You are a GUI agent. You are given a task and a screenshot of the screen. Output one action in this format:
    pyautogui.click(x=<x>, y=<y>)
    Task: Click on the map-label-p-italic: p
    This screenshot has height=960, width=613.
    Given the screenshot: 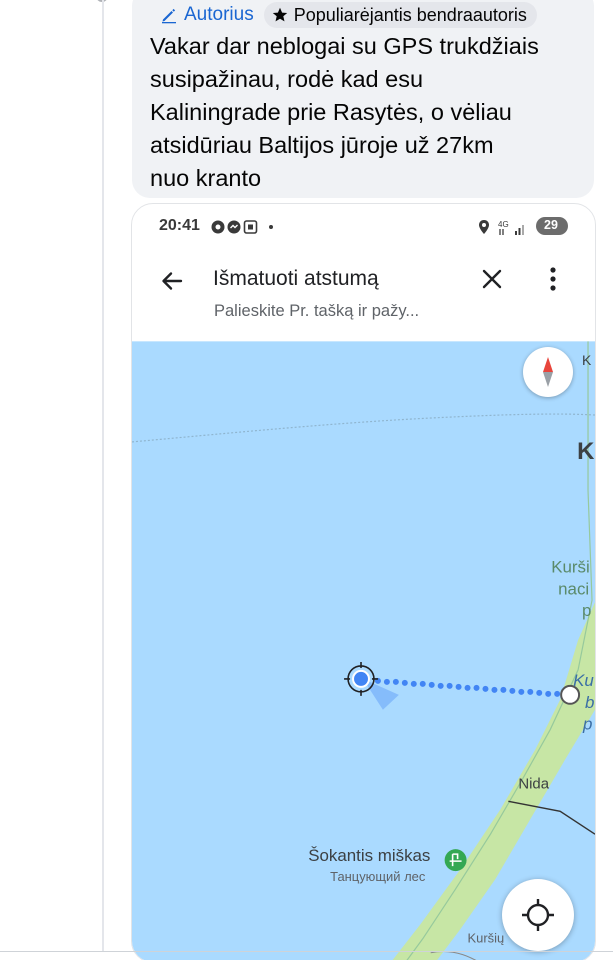 What is the action you would take?
    pyautogui.click(x=587, y=724)
    